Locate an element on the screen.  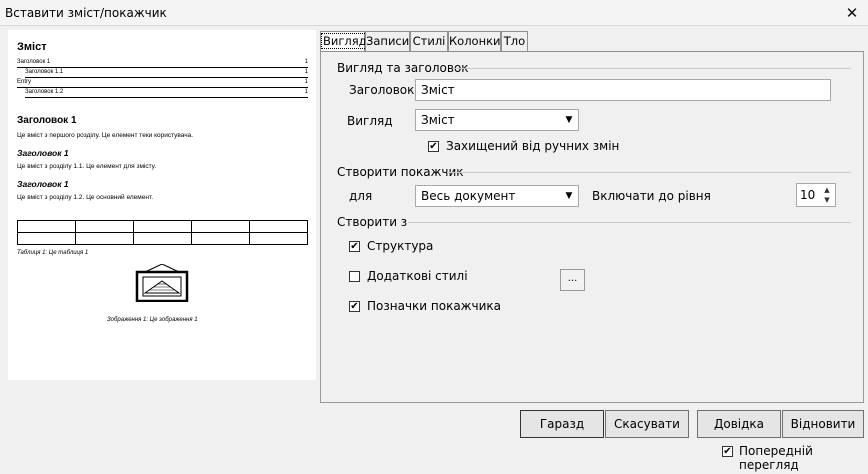
additional-styles-label: Додаткові стилі is located at coordinates (417, 276).